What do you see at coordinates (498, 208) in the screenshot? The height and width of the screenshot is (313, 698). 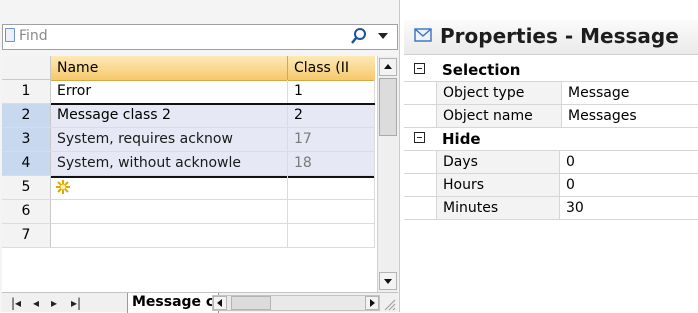 I see `property-name: Minutes` at bounding box center [498, 208].